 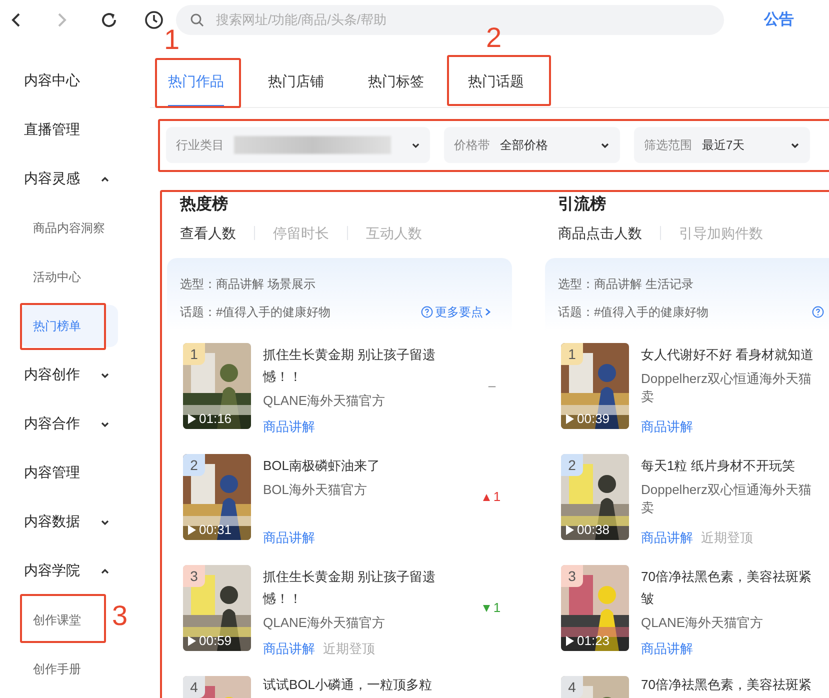 What do you see at coordinates (595, 386) in the screenshot?
I see `video-thumbnail: 1 00:39` at bounding box center [595, 386].